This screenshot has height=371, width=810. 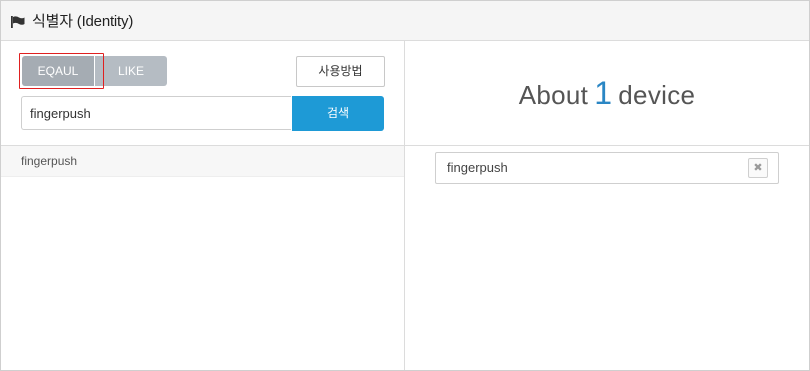 What do you see at coordinates (58, 71) in the screenshot?
I see `equal-button: EQAUL` at bounding box center [58, 71].